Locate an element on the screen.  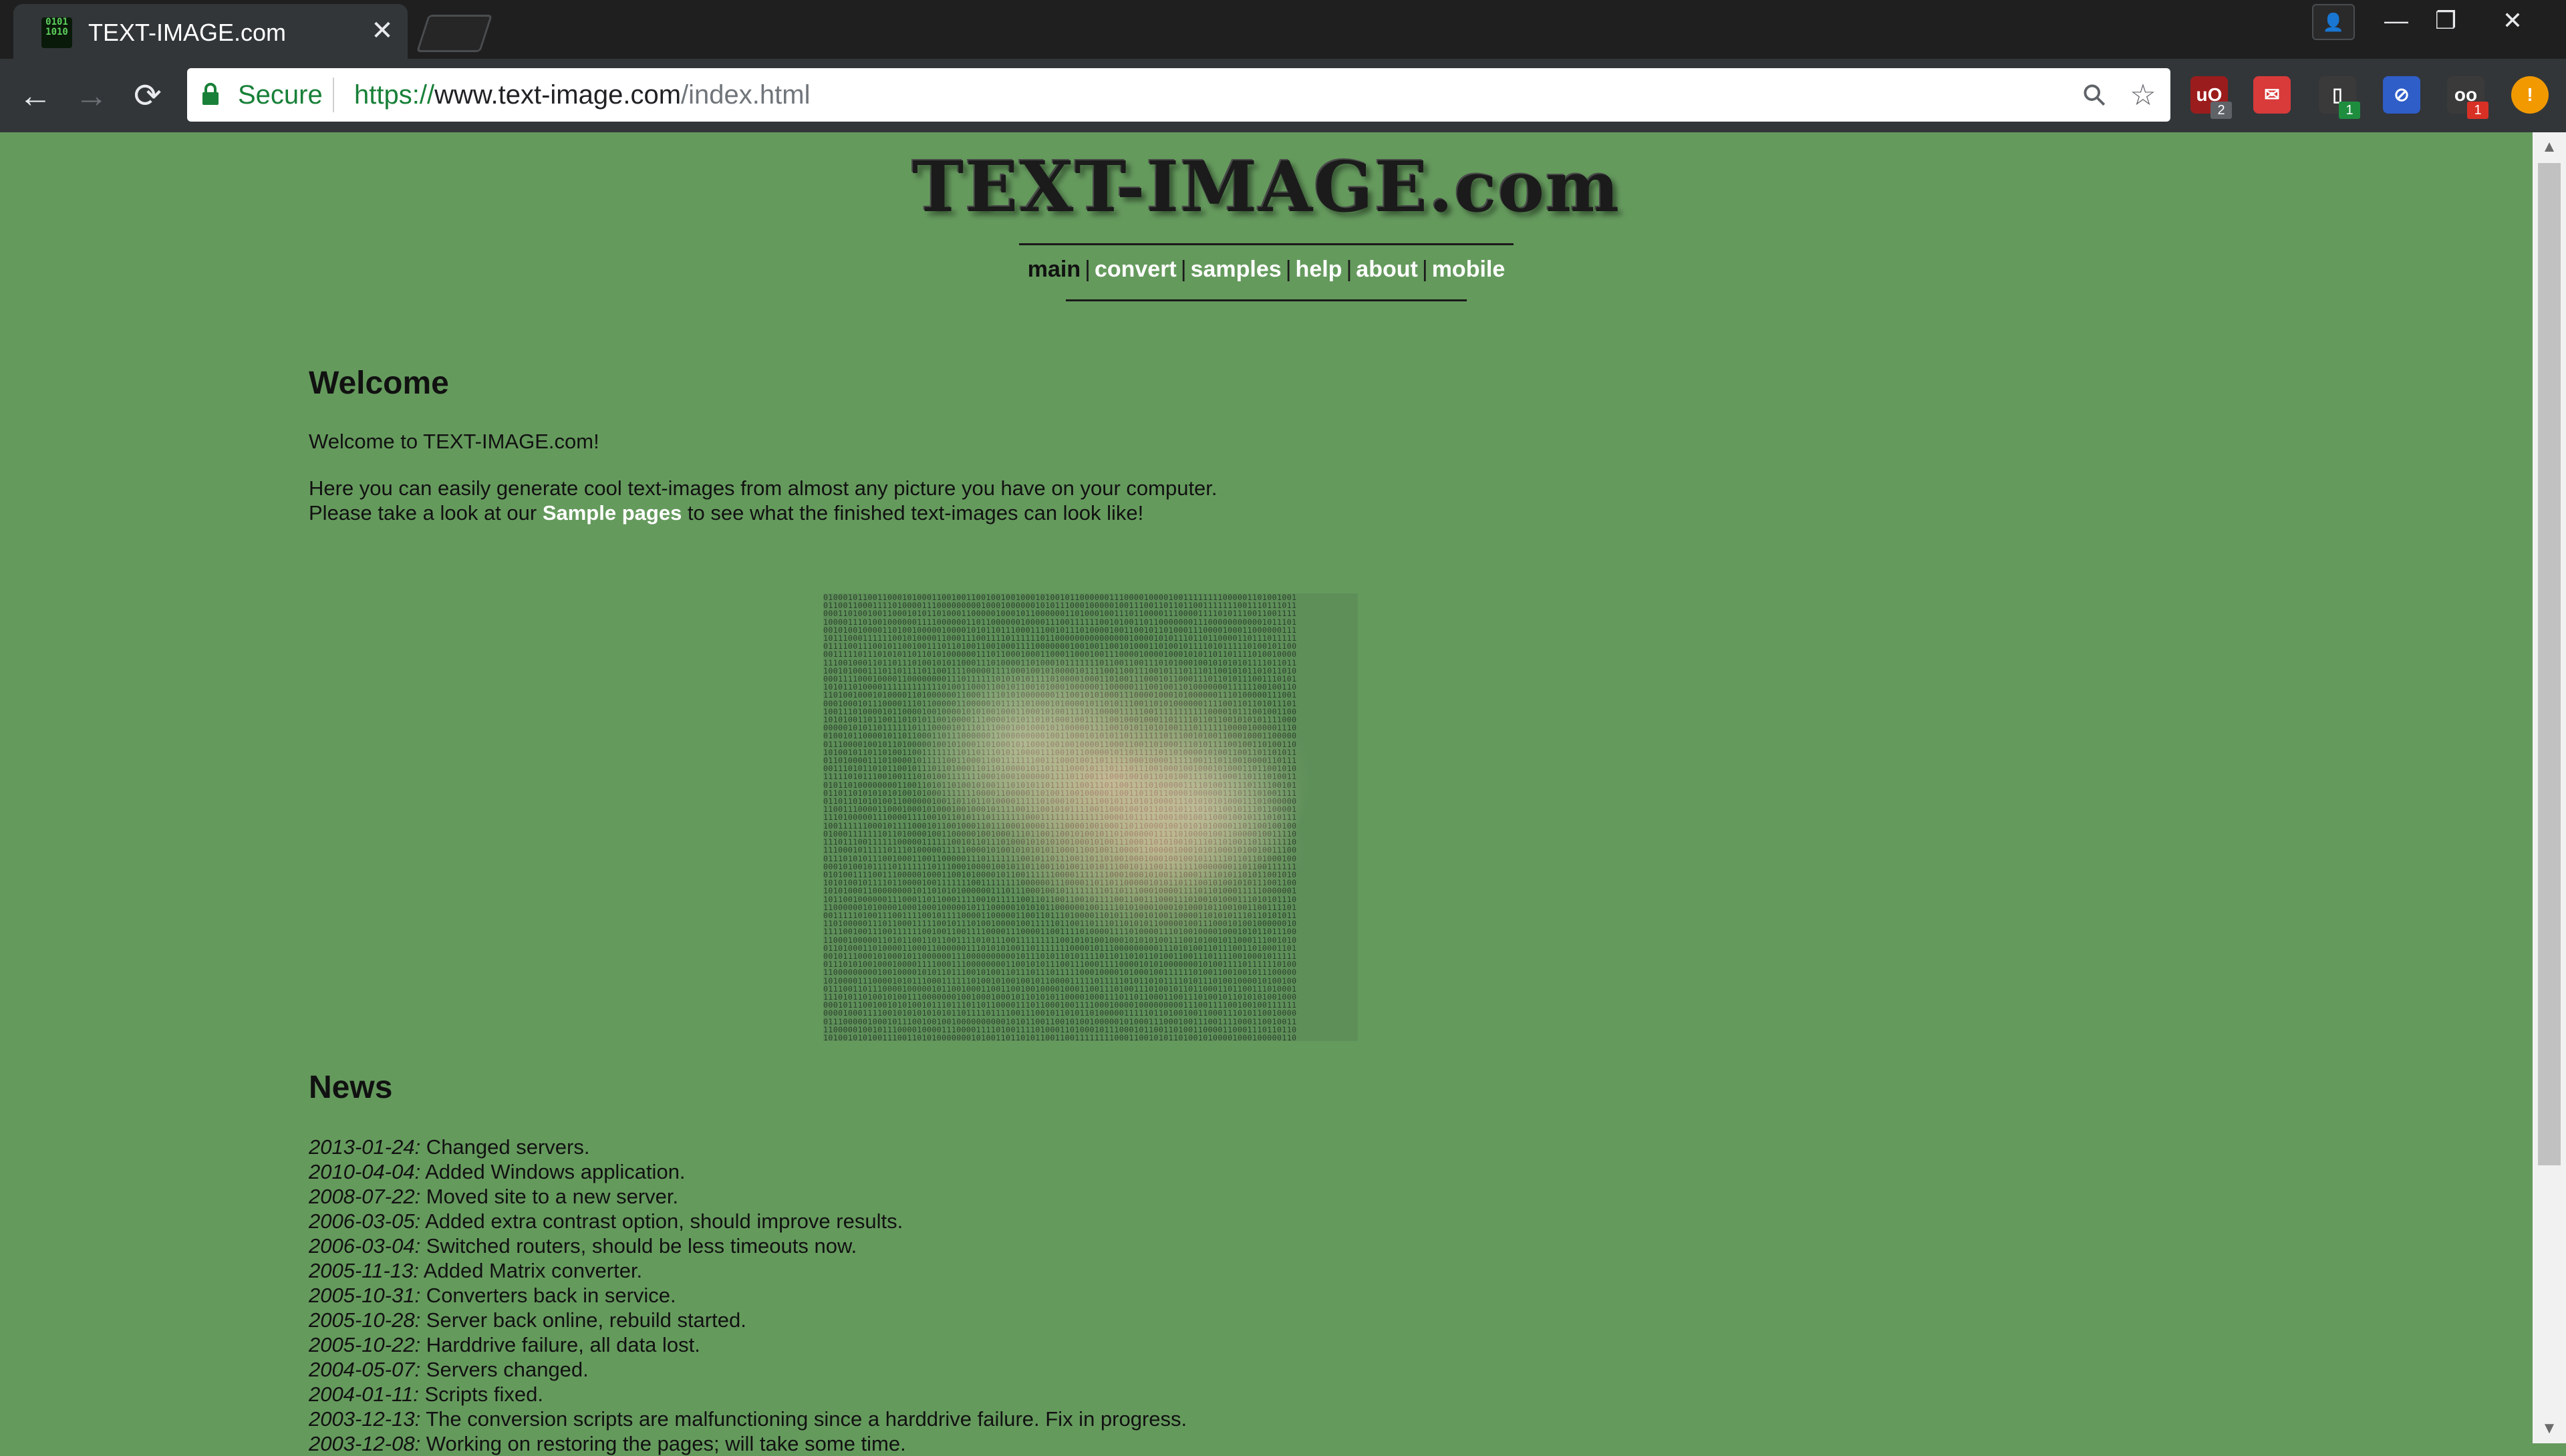
alert-glyph: ! is located at coordinates (2530, 94).